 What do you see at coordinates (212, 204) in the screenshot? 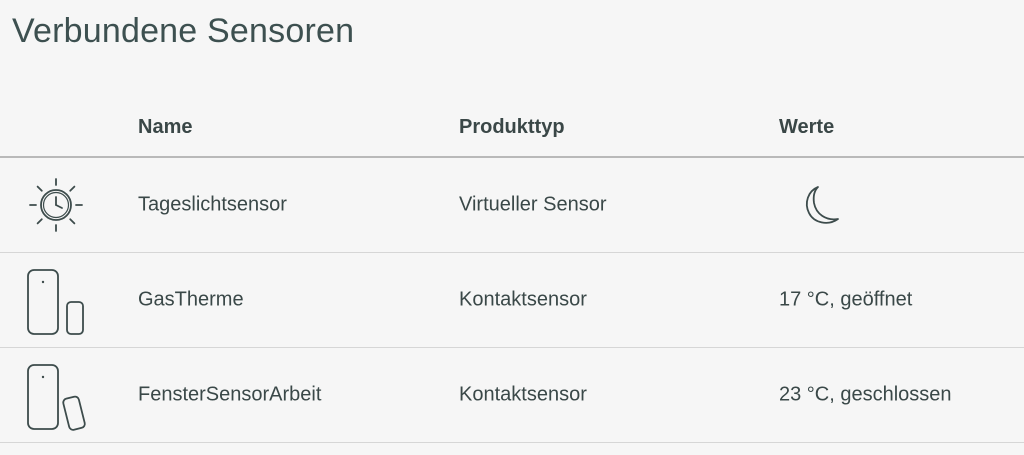
I see `sensor-name: Tageslichtsensor` at bounding box center [212, 204].